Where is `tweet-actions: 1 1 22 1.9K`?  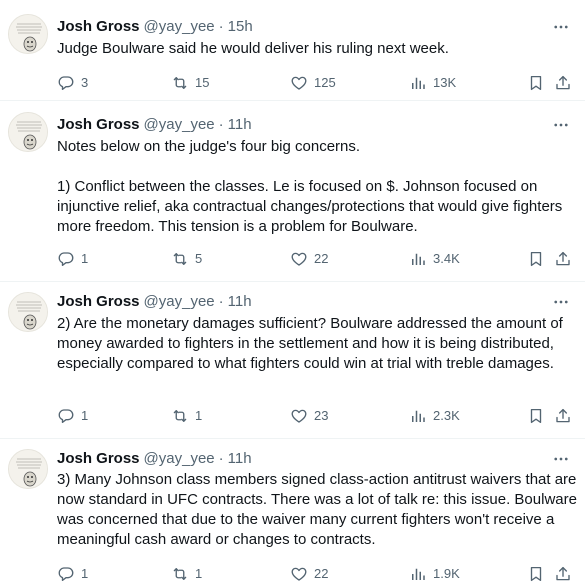
tweet-actions: 1 1 22 1.9K is located at coordinates (317, 574).